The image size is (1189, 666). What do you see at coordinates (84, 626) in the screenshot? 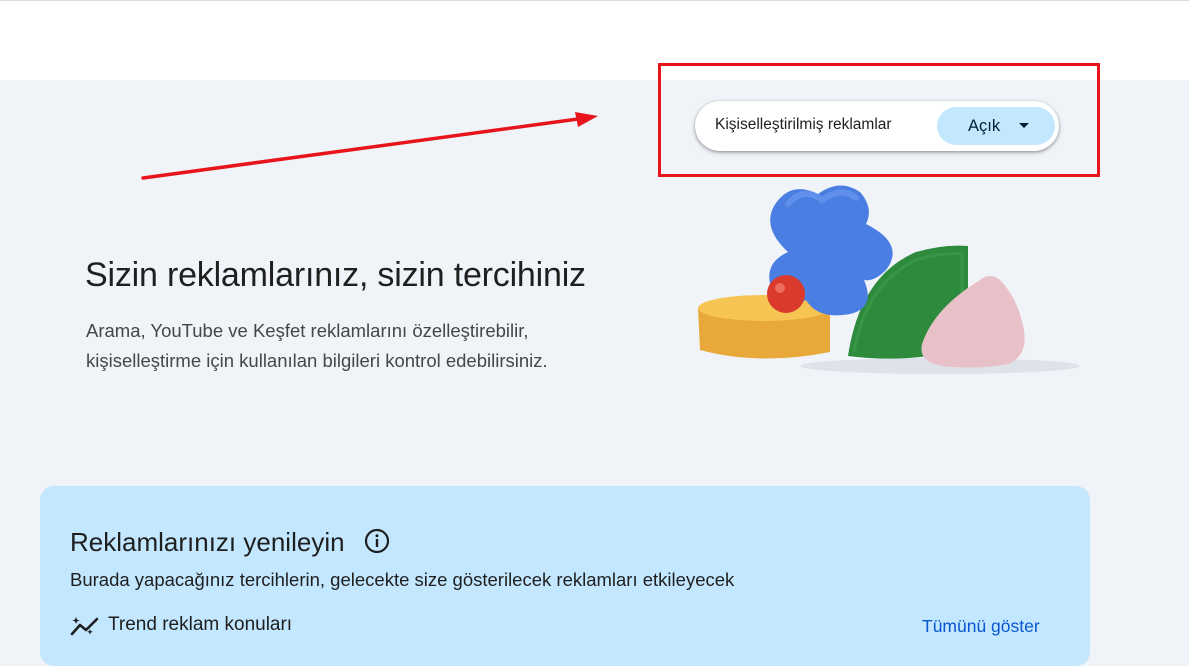
I see `trend-icon` at bounding box center [84, 626].